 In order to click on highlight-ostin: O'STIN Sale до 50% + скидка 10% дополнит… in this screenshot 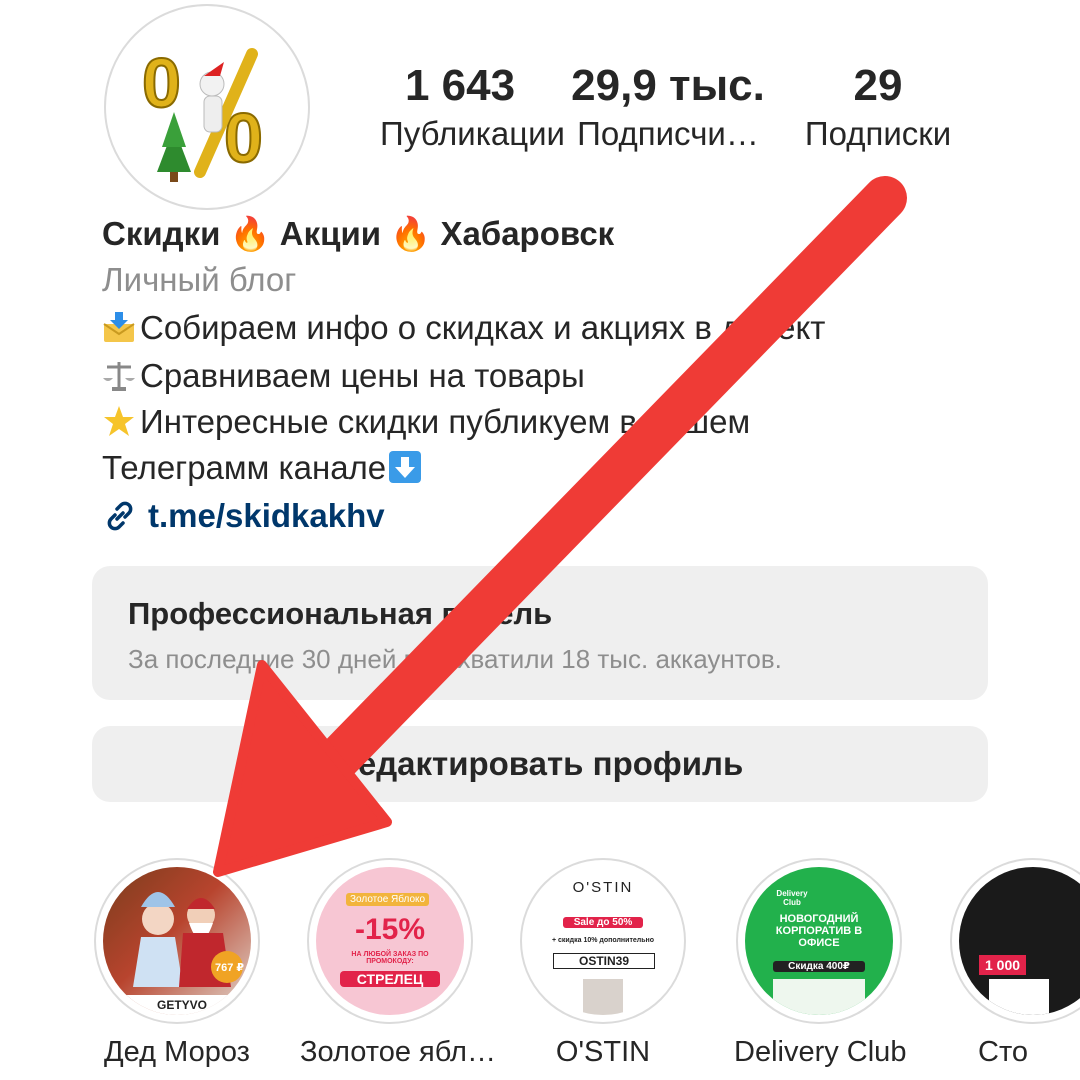, I will do `click(603, 963)`.